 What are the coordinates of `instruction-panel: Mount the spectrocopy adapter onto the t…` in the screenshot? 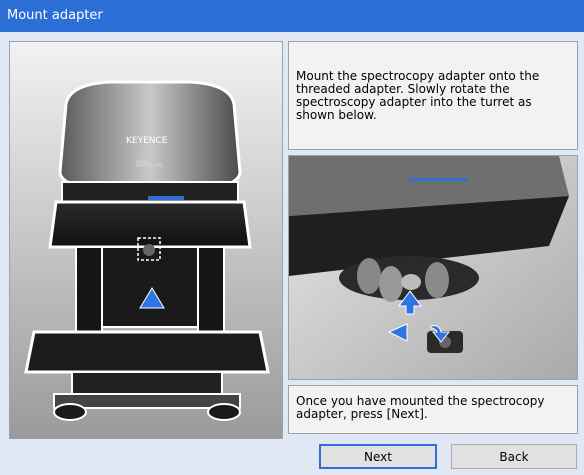 It's located at (433, 95).